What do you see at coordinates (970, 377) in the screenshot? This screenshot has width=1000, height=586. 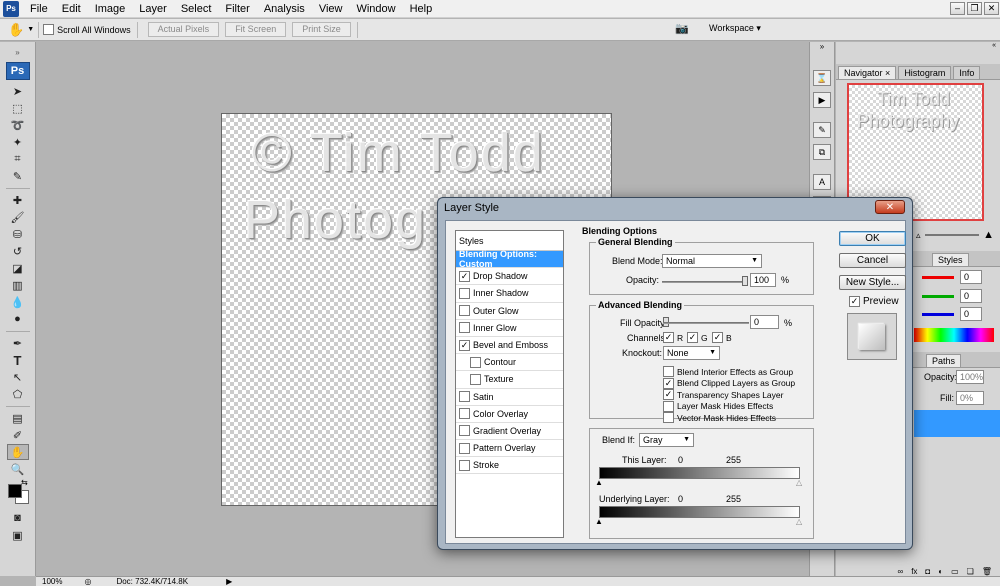 I see `layer-opacity-value: 100%` at bounding box center [970, 377].